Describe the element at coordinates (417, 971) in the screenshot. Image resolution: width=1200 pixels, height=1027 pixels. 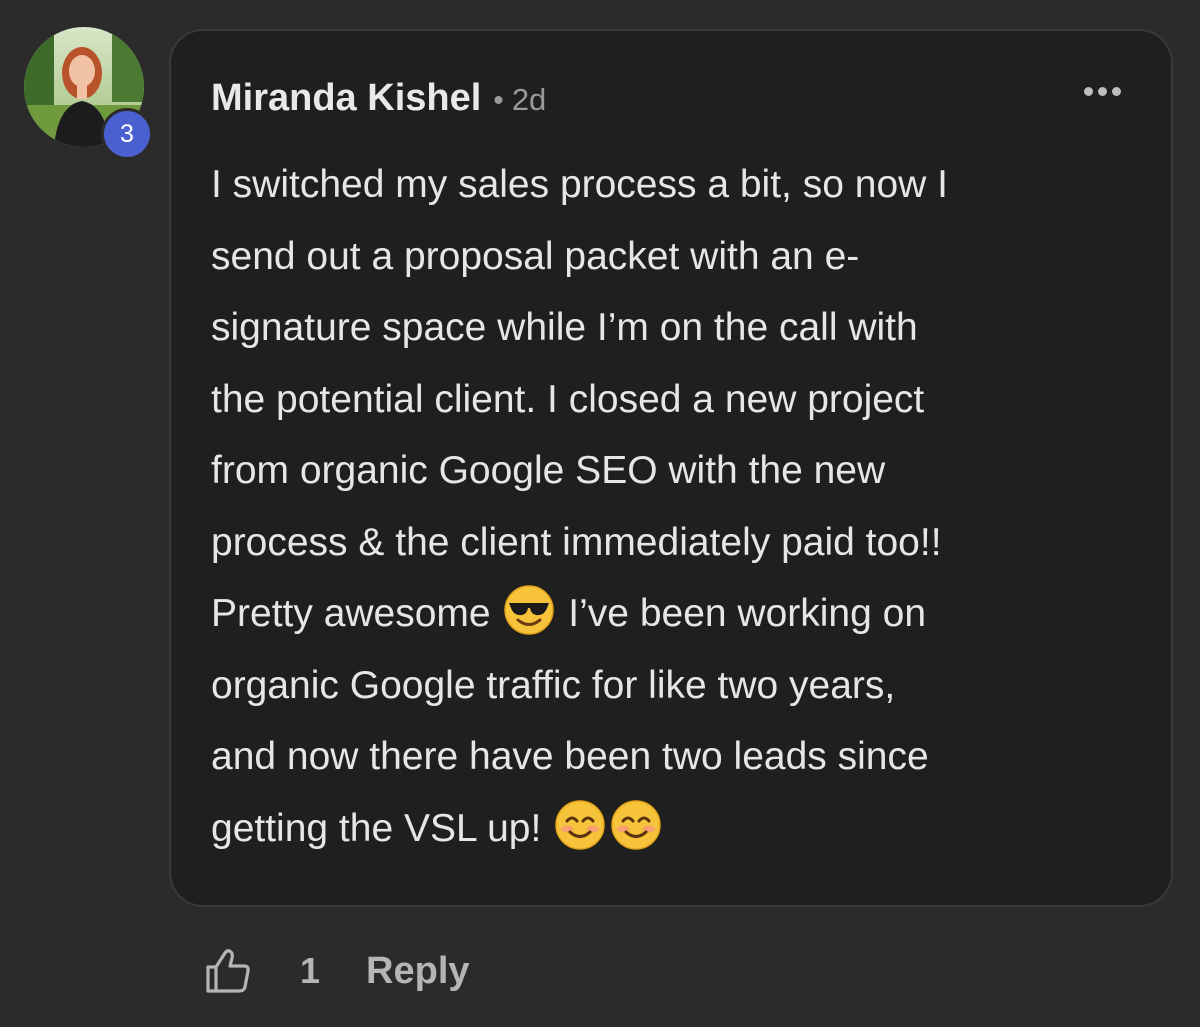
I see `reply-button: Reply` at that location.